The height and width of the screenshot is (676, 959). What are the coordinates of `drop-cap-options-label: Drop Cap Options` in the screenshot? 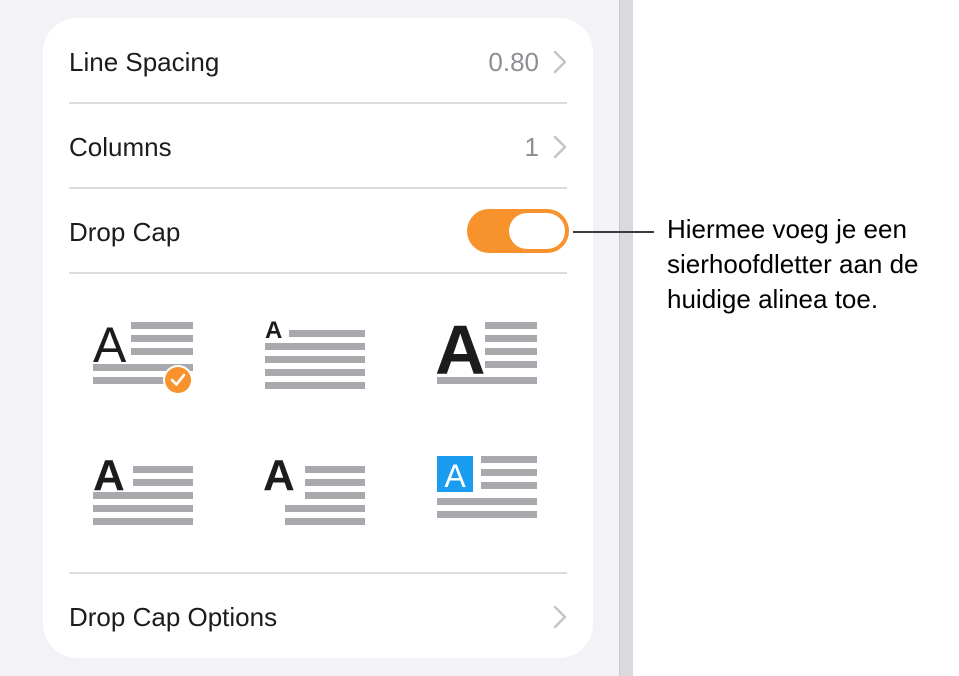 It's located at (173, 616).